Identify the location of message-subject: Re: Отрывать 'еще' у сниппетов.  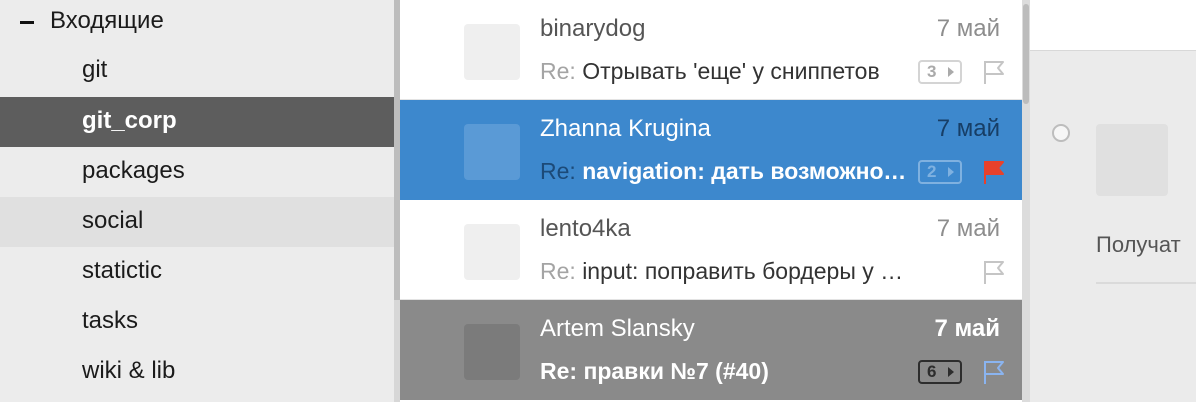
(726, 71).